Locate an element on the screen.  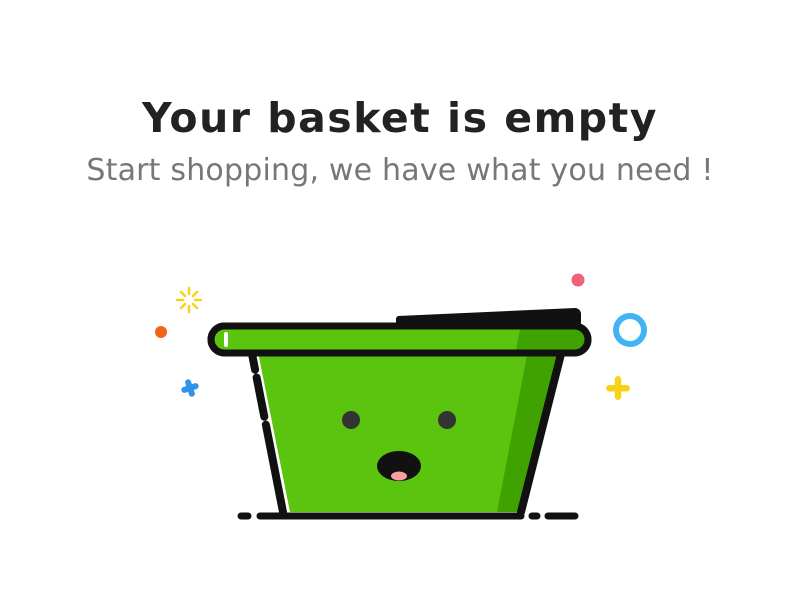
ring-icon is located at coordinates (630, 330).